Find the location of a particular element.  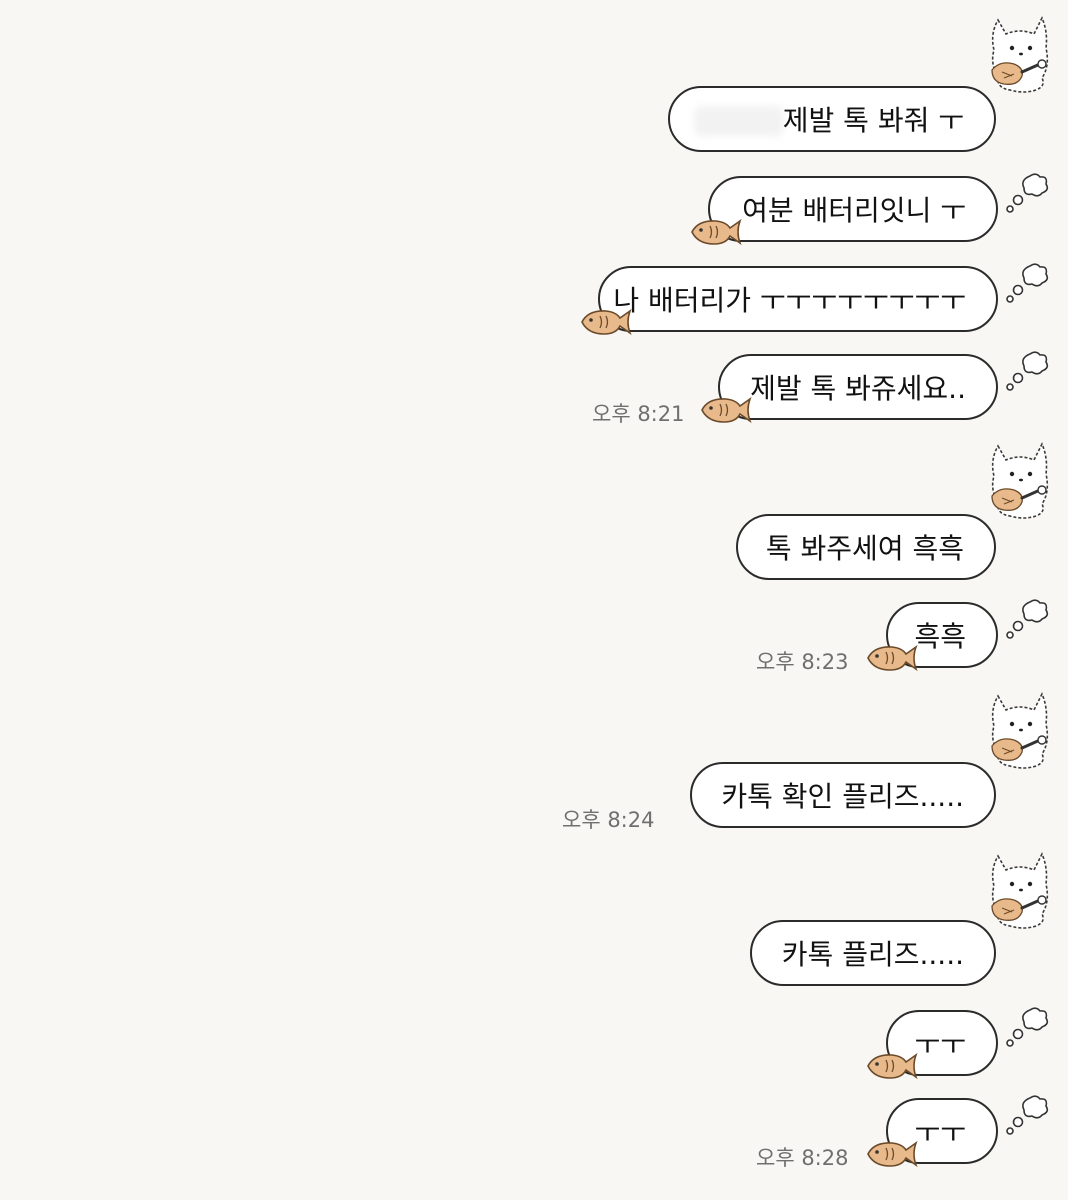

timestamp: 오후 8:23 is located at coordinates (802, 662).